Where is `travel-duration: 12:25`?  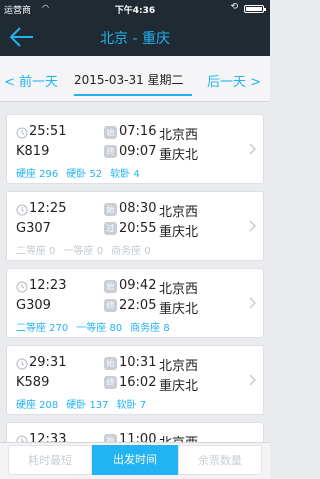 travel-duration: 12:25 is located at coordinates (48, 208).